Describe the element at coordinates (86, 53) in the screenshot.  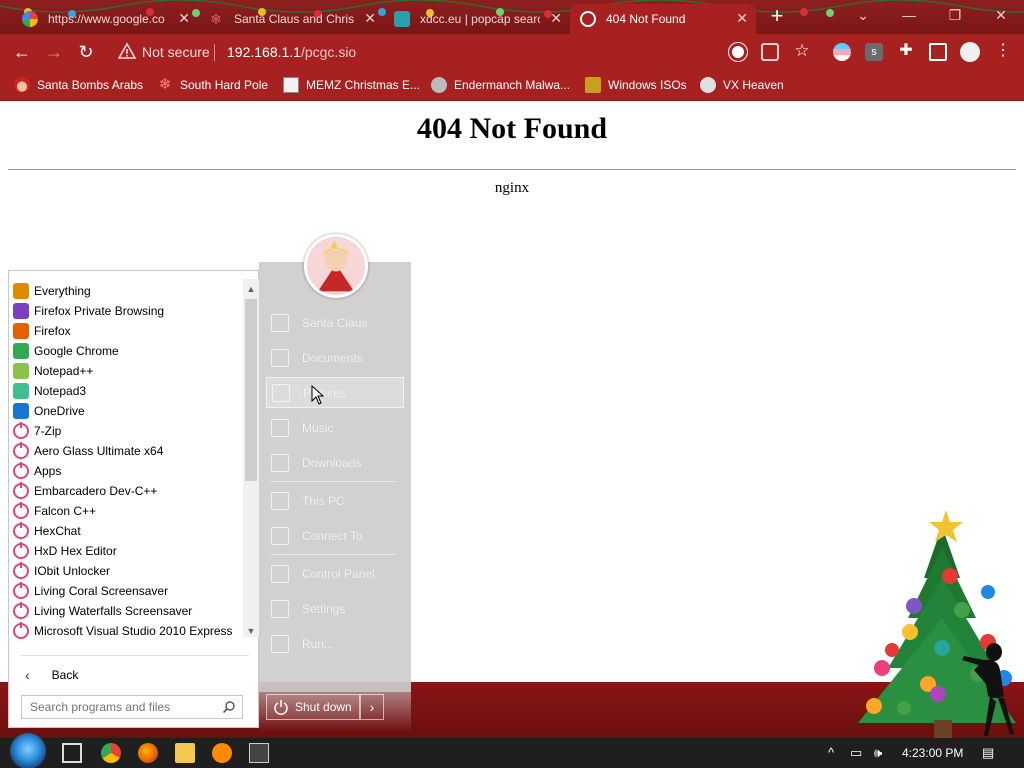
I see `reload-icon: ↻` at that location.